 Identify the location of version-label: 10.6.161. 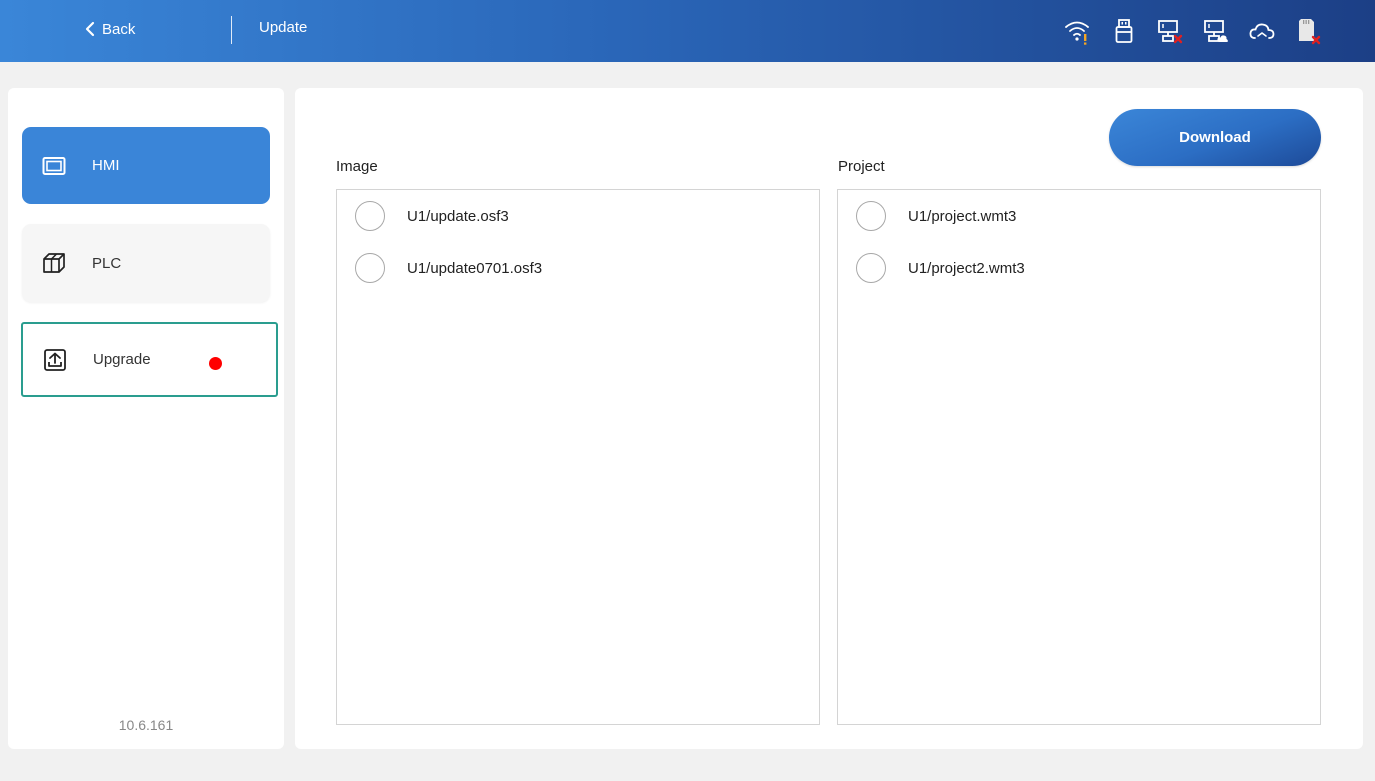
(146, 725).